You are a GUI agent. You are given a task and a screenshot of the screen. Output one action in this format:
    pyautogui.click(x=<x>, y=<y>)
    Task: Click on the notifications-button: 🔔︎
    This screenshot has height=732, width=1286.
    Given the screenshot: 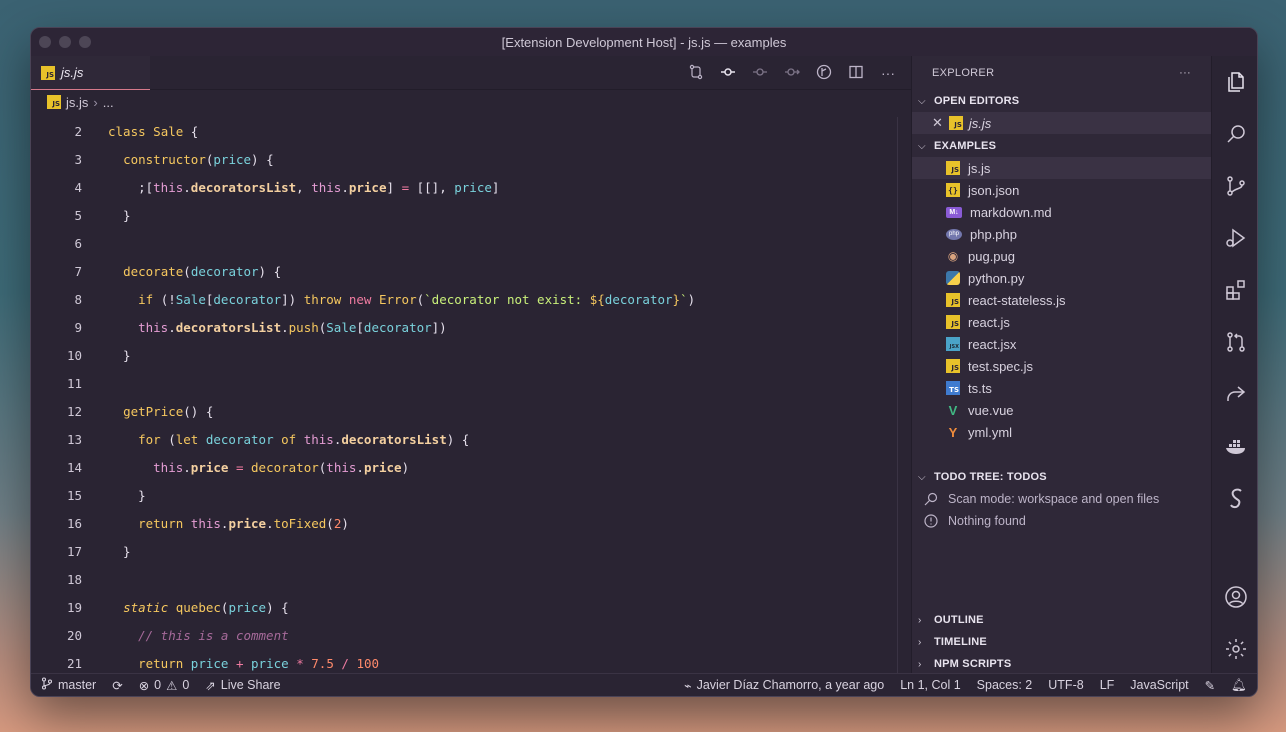 What is the action you would take?
    pyautogui.click(x=1239, y=685)
    